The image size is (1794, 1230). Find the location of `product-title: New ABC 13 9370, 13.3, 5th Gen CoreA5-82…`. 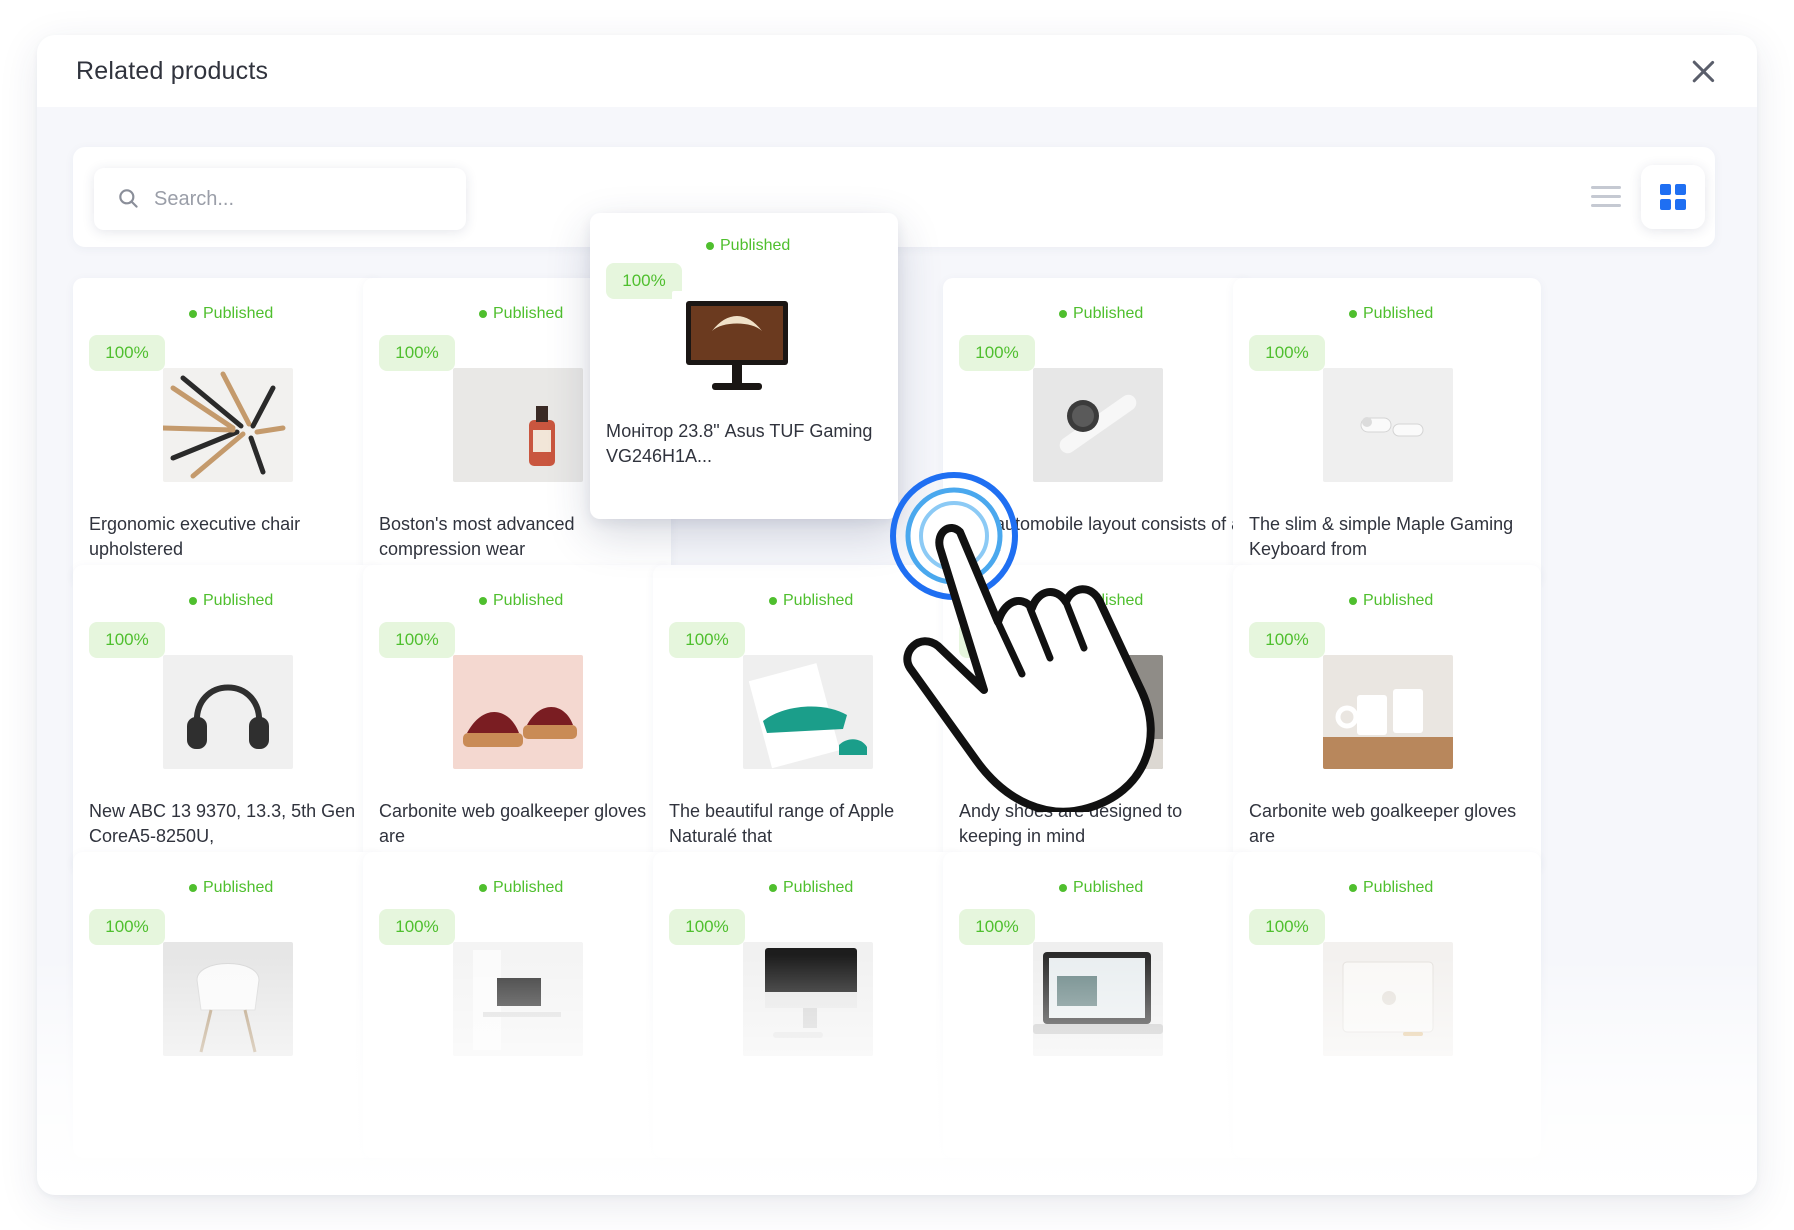

product-title: New ABC 13 9370, 13.3, 5th Gen CoreA5-82… is located at coordinates (222, 823).